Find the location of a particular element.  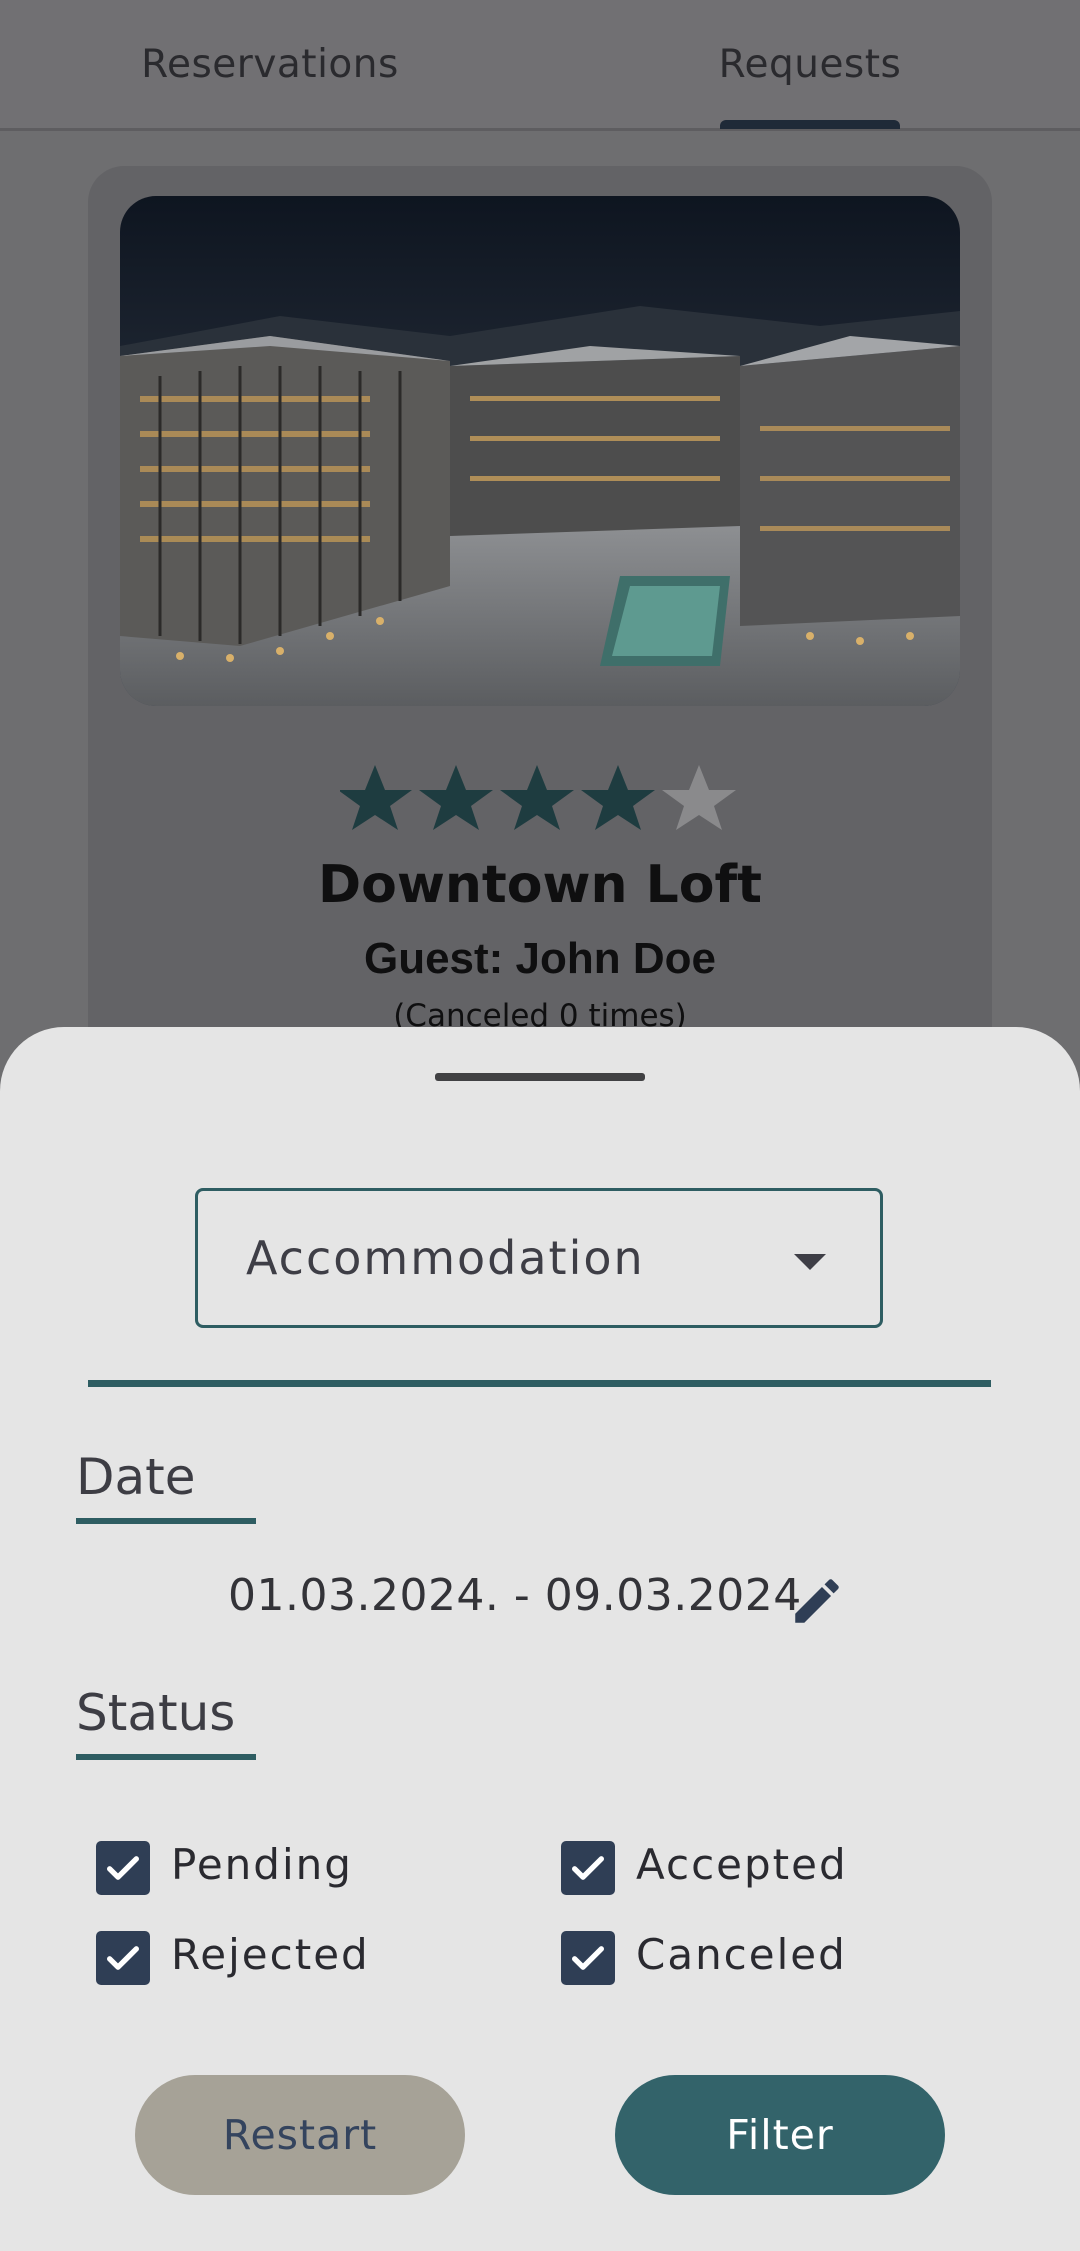

divider is located at coordinates (539, 1383).